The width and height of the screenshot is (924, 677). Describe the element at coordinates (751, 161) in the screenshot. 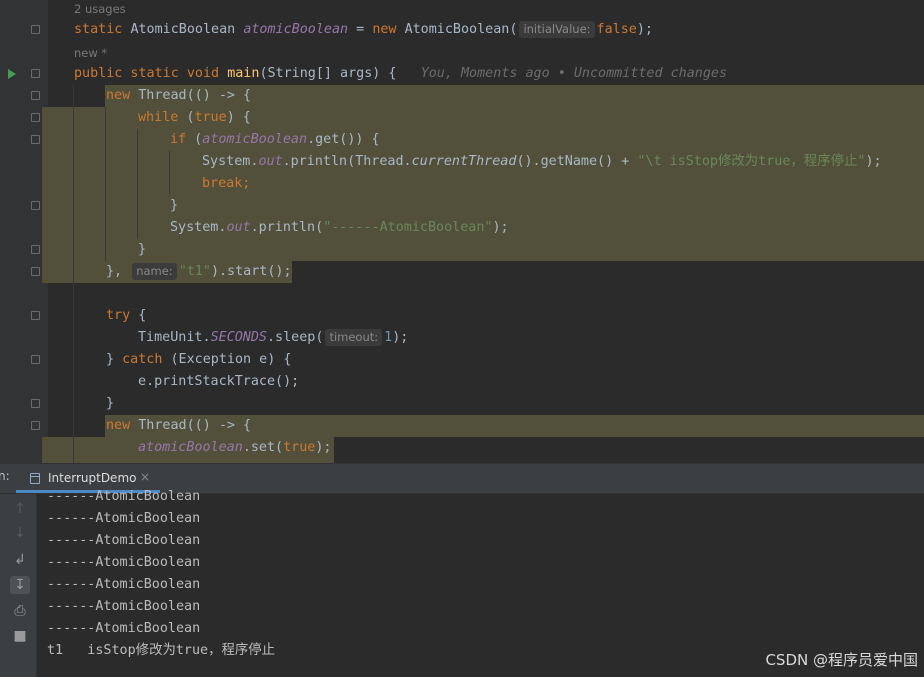

I see `string-literal: "\t isStop修改为true，程序停止"` at that location.